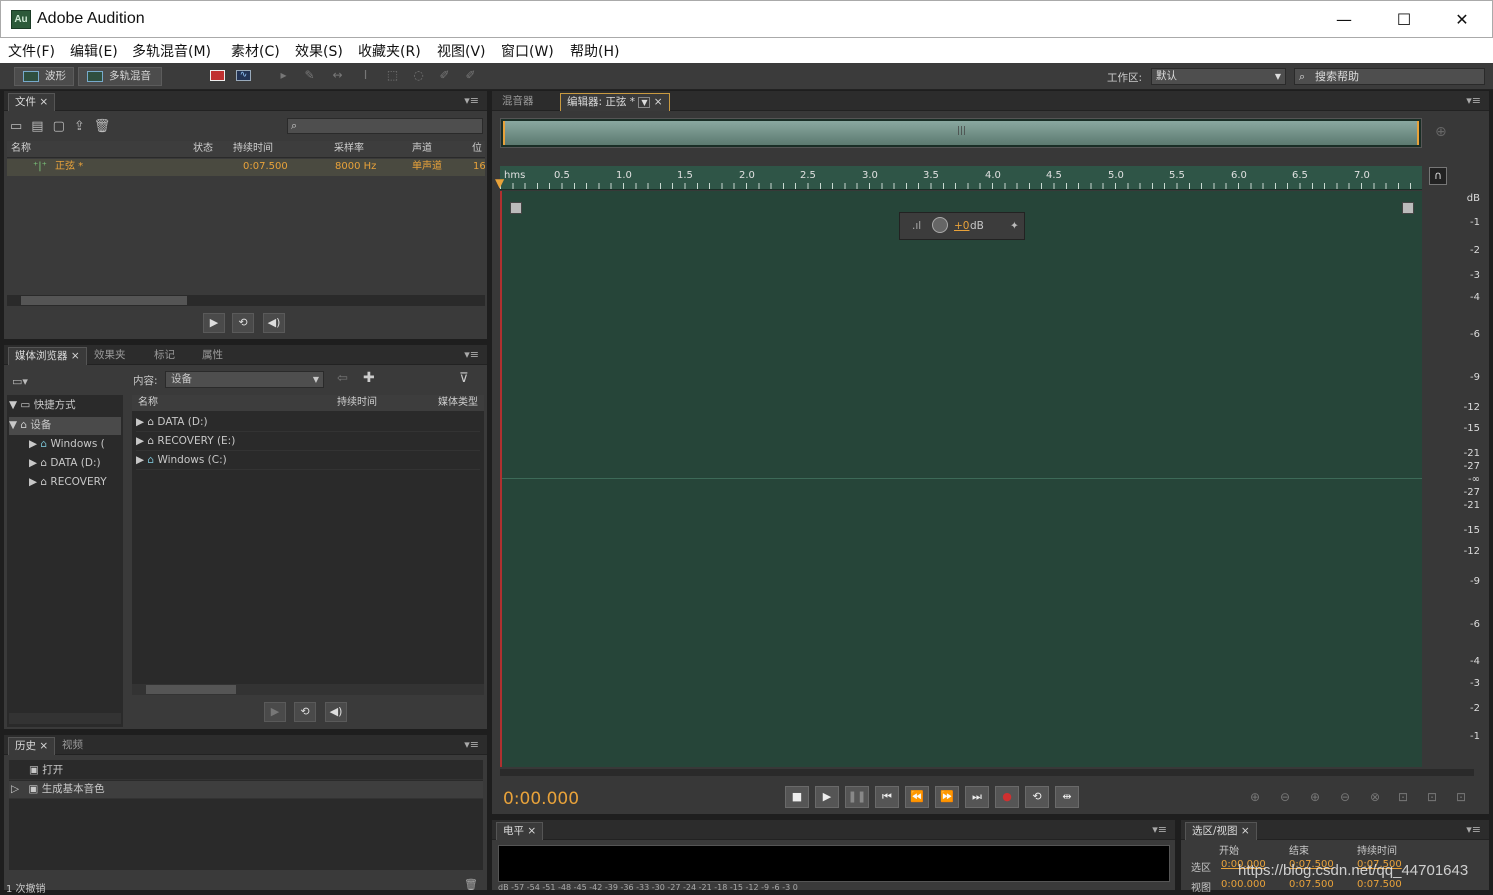  What do you see at coordinates (63, 126) in the screenshot?
I see `new-file-icon: ▢` at bounding box center [63, 126].